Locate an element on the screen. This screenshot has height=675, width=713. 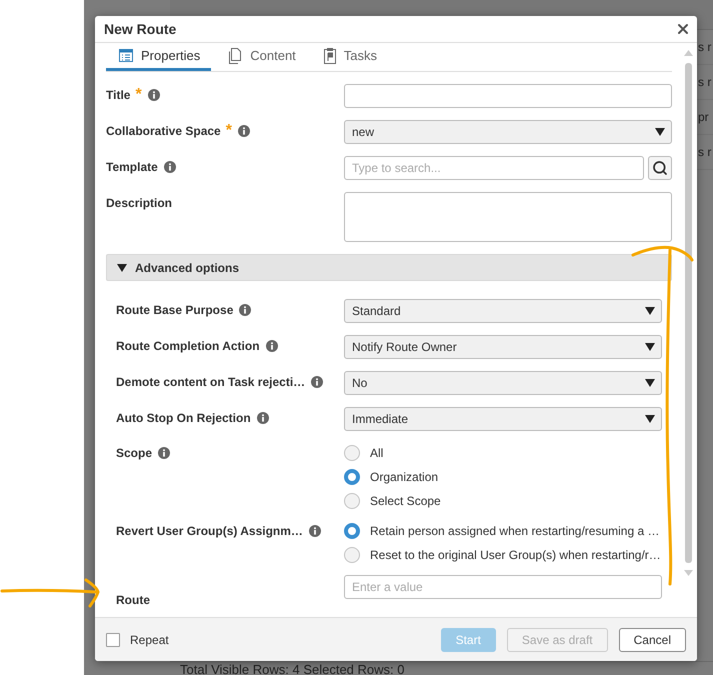
table-icon is located at coordinates (126, 55).